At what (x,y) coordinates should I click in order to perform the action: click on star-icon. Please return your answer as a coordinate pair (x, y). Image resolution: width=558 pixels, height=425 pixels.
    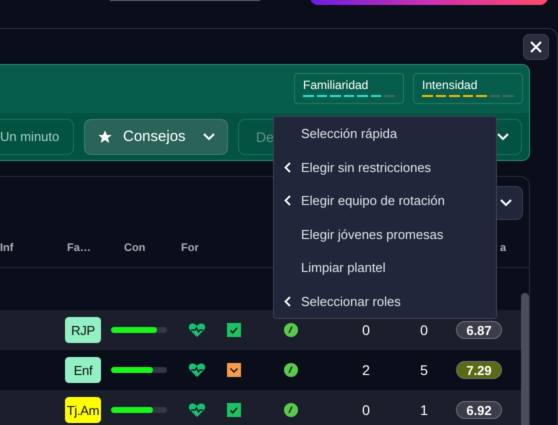
    Looking at the image, I should click on (105, 136).